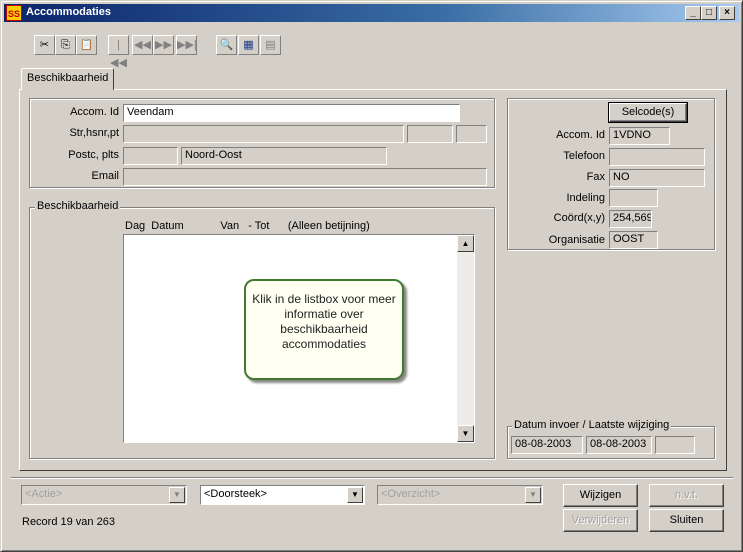 This screenshot has width=743, height=552. Describe the element at coordinates (430, 134) in the screenshot. I see `house-number-field` at that location.